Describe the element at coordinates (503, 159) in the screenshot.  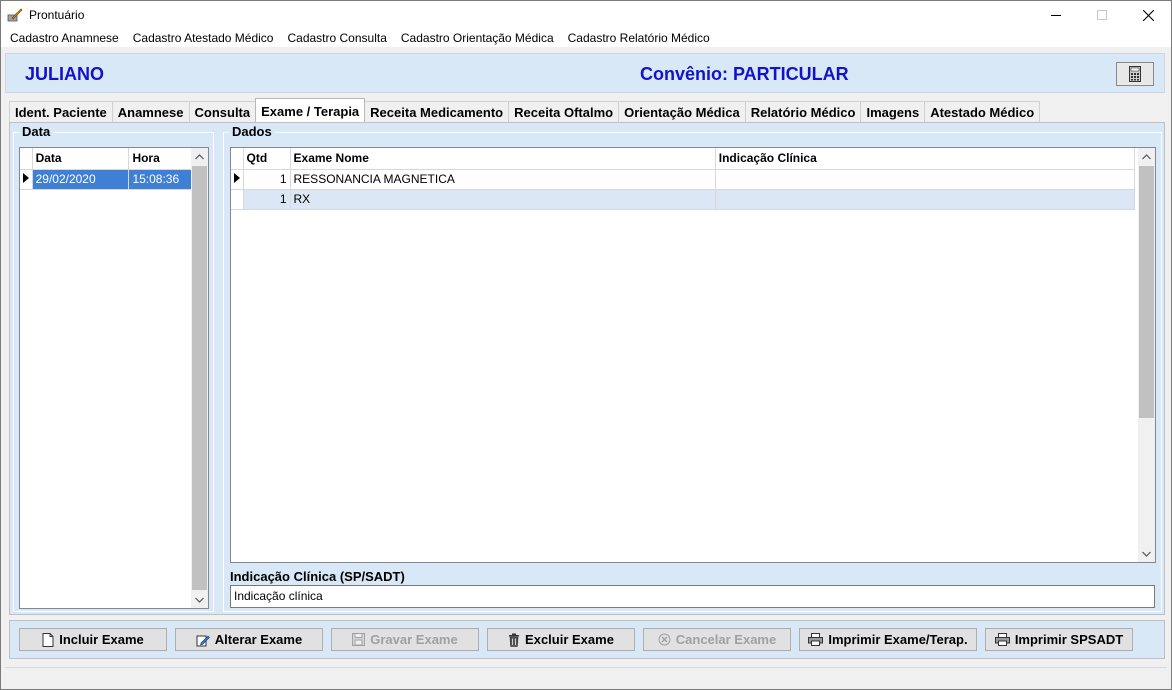
I see `col-exame-nome-header: Exame Nome` at that location.